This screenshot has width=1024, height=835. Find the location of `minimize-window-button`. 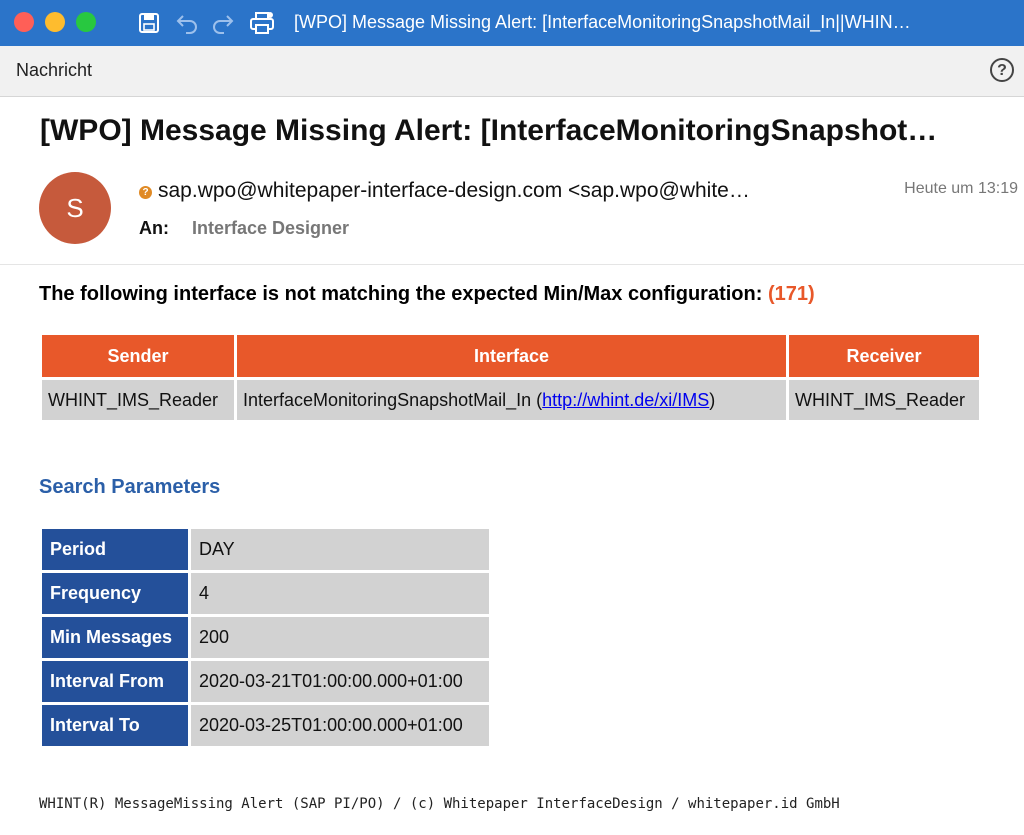

minimize-window-button is located at coordinates (55, 22).